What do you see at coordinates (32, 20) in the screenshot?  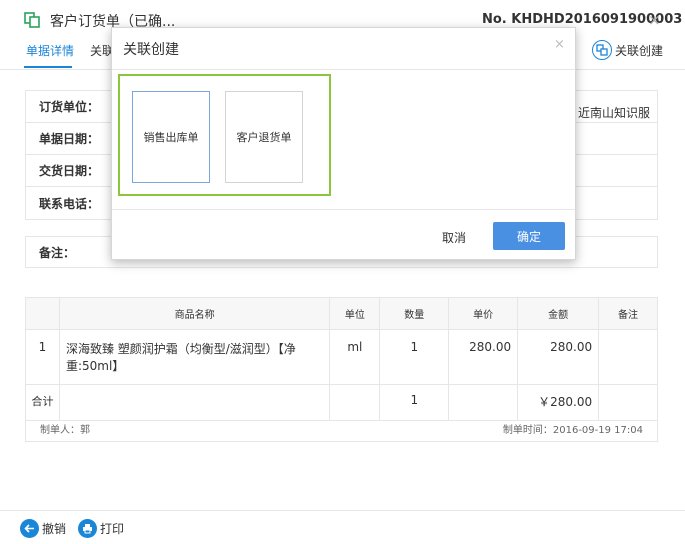 I see `document-copy-icon` at bounding box center [32, 20].